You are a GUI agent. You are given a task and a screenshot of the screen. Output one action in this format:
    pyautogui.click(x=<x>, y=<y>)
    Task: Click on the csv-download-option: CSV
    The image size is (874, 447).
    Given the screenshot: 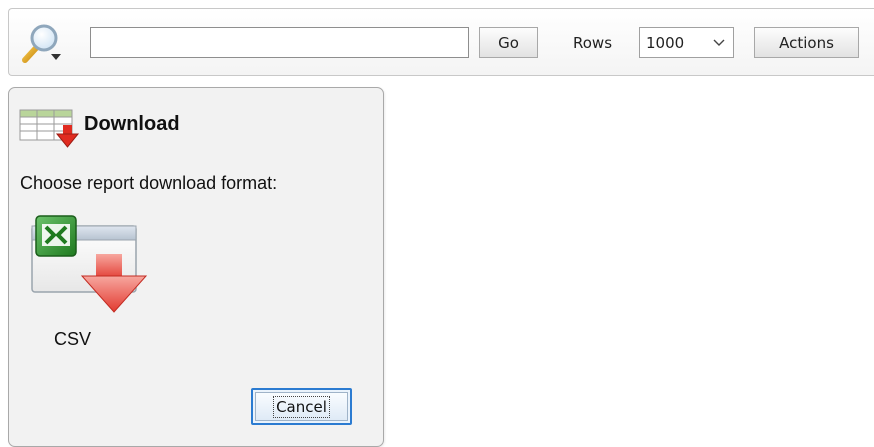 What is the action you would take?
    pyautogui.click(x=89, y=288)
    